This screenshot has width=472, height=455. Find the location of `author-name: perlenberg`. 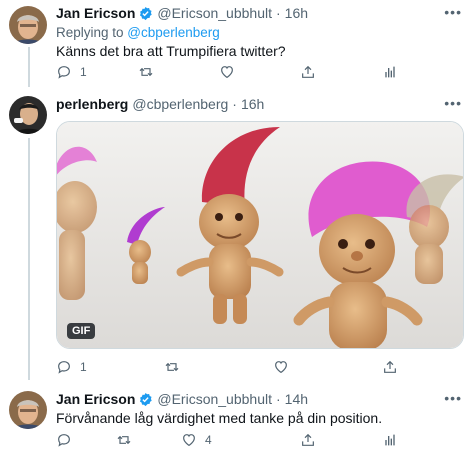

author-name: perlenberg is located at coordinates (92, 104).